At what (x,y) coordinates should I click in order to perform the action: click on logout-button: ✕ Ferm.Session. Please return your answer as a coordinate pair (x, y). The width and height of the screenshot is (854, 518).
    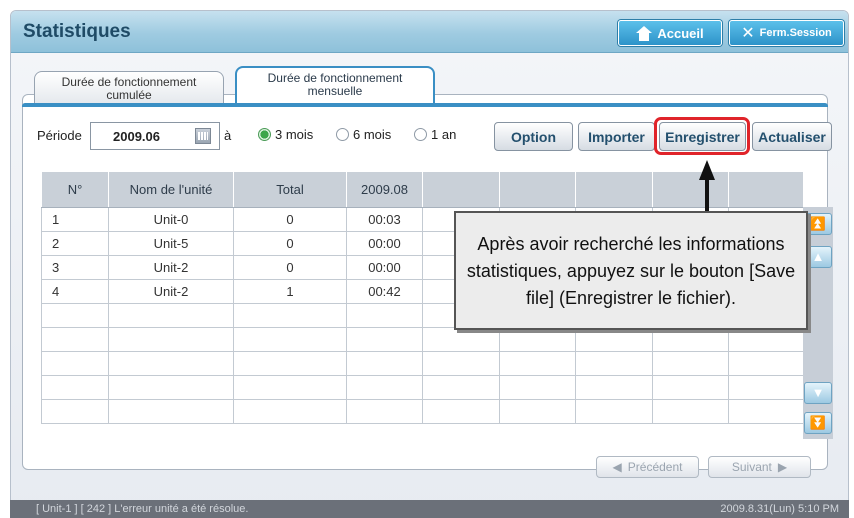
    Looking at the image, I should click on (786, 33).